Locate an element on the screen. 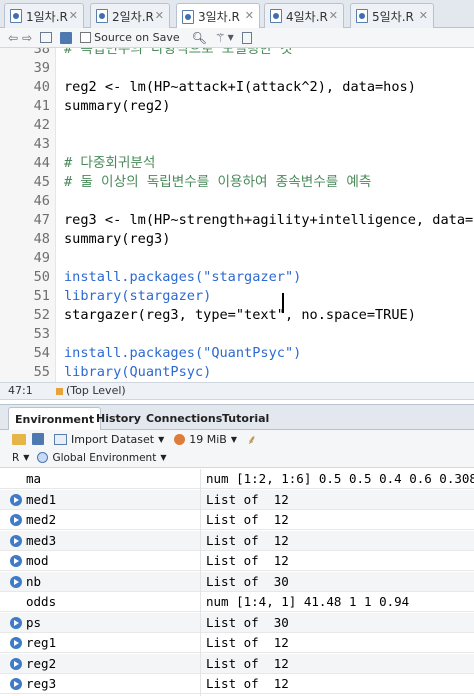 The height and width of the screenshot is (696, 474). line-number: 44 is located at coordinates (41, 163).